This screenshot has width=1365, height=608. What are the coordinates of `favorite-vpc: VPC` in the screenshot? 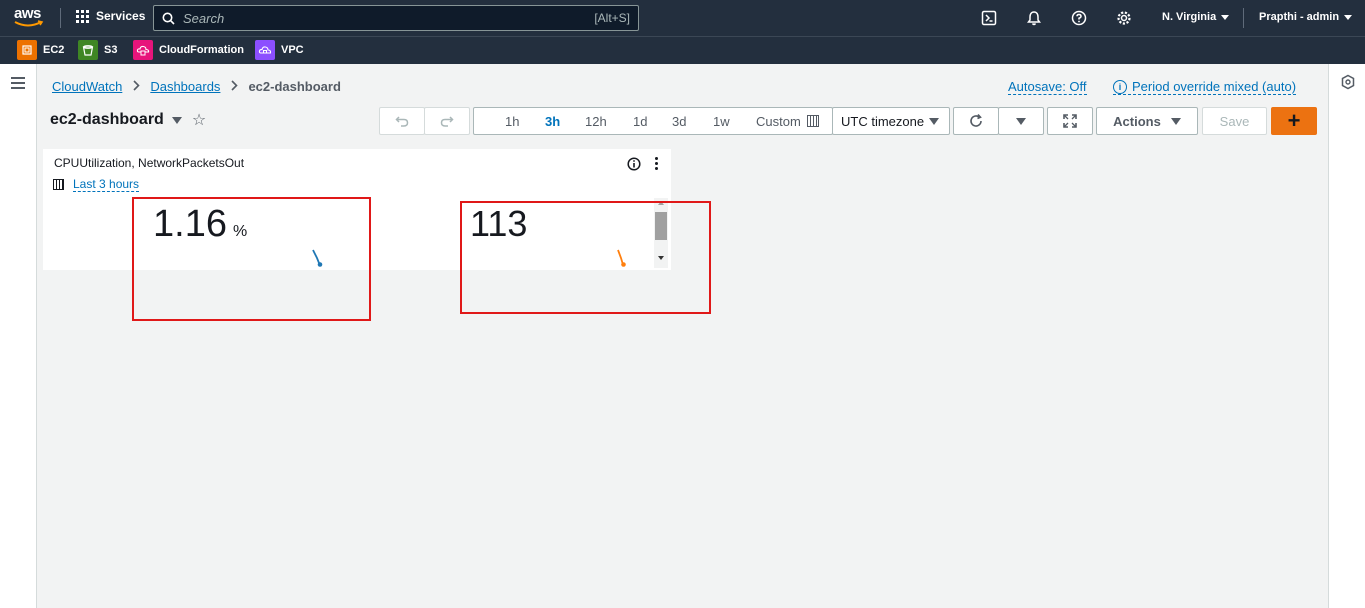 It's located at (279, 50).